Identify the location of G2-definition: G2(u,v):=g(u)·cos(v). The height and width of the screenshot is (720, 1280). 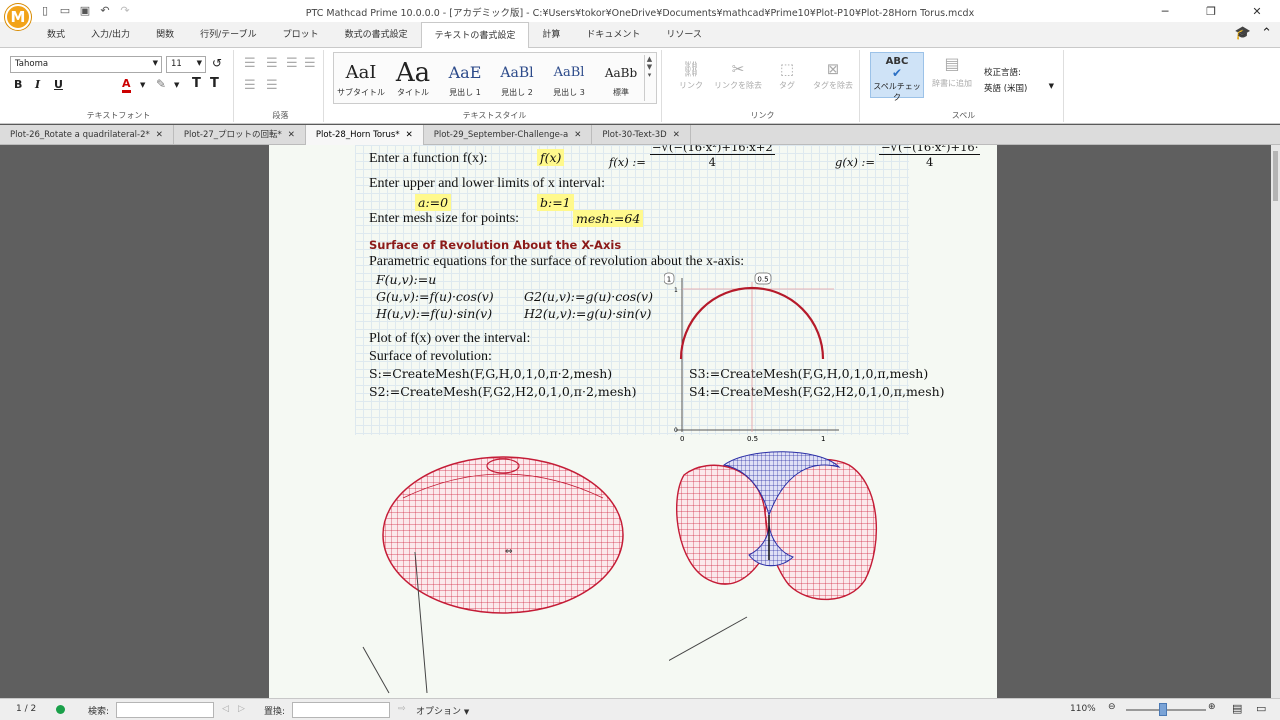
(588, 296).